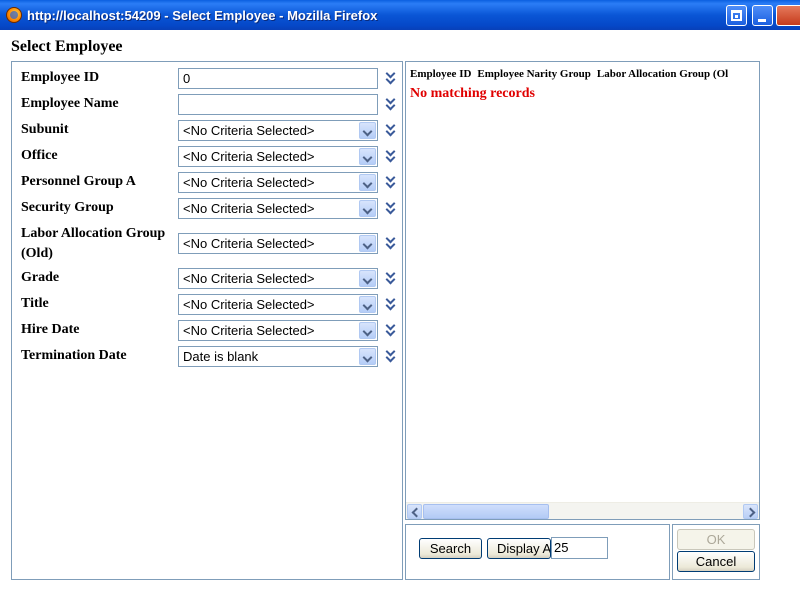 Image resolution: width=800 pixels, height=600 pixels. Describe the element at coordinates (14, 15) in the screenshot. I see `firefox-icon` at that location.